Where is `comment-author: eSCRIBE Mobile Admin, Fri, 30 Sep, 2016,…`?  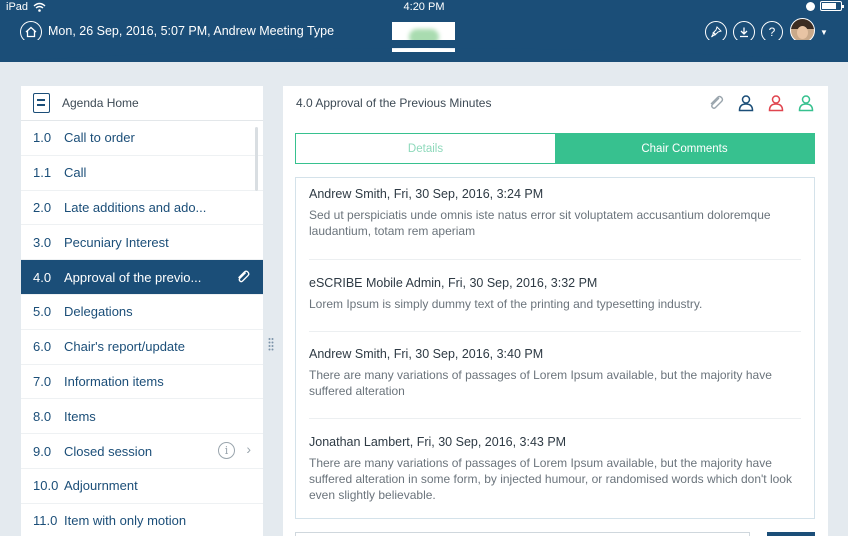 comment-author: eSCRIBE Mobile Admin, Fri, 30 Sep, 2016,… is located at coordinates (453, 283).